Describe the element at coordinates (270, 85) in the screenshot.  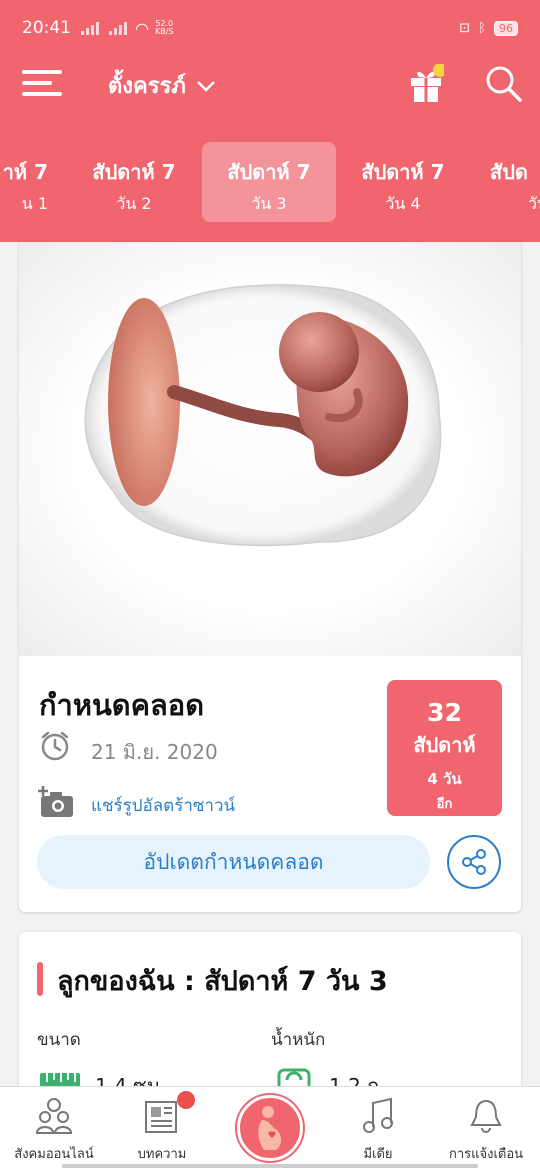
I see `app-header: ตั้งครรภ์` at that location.